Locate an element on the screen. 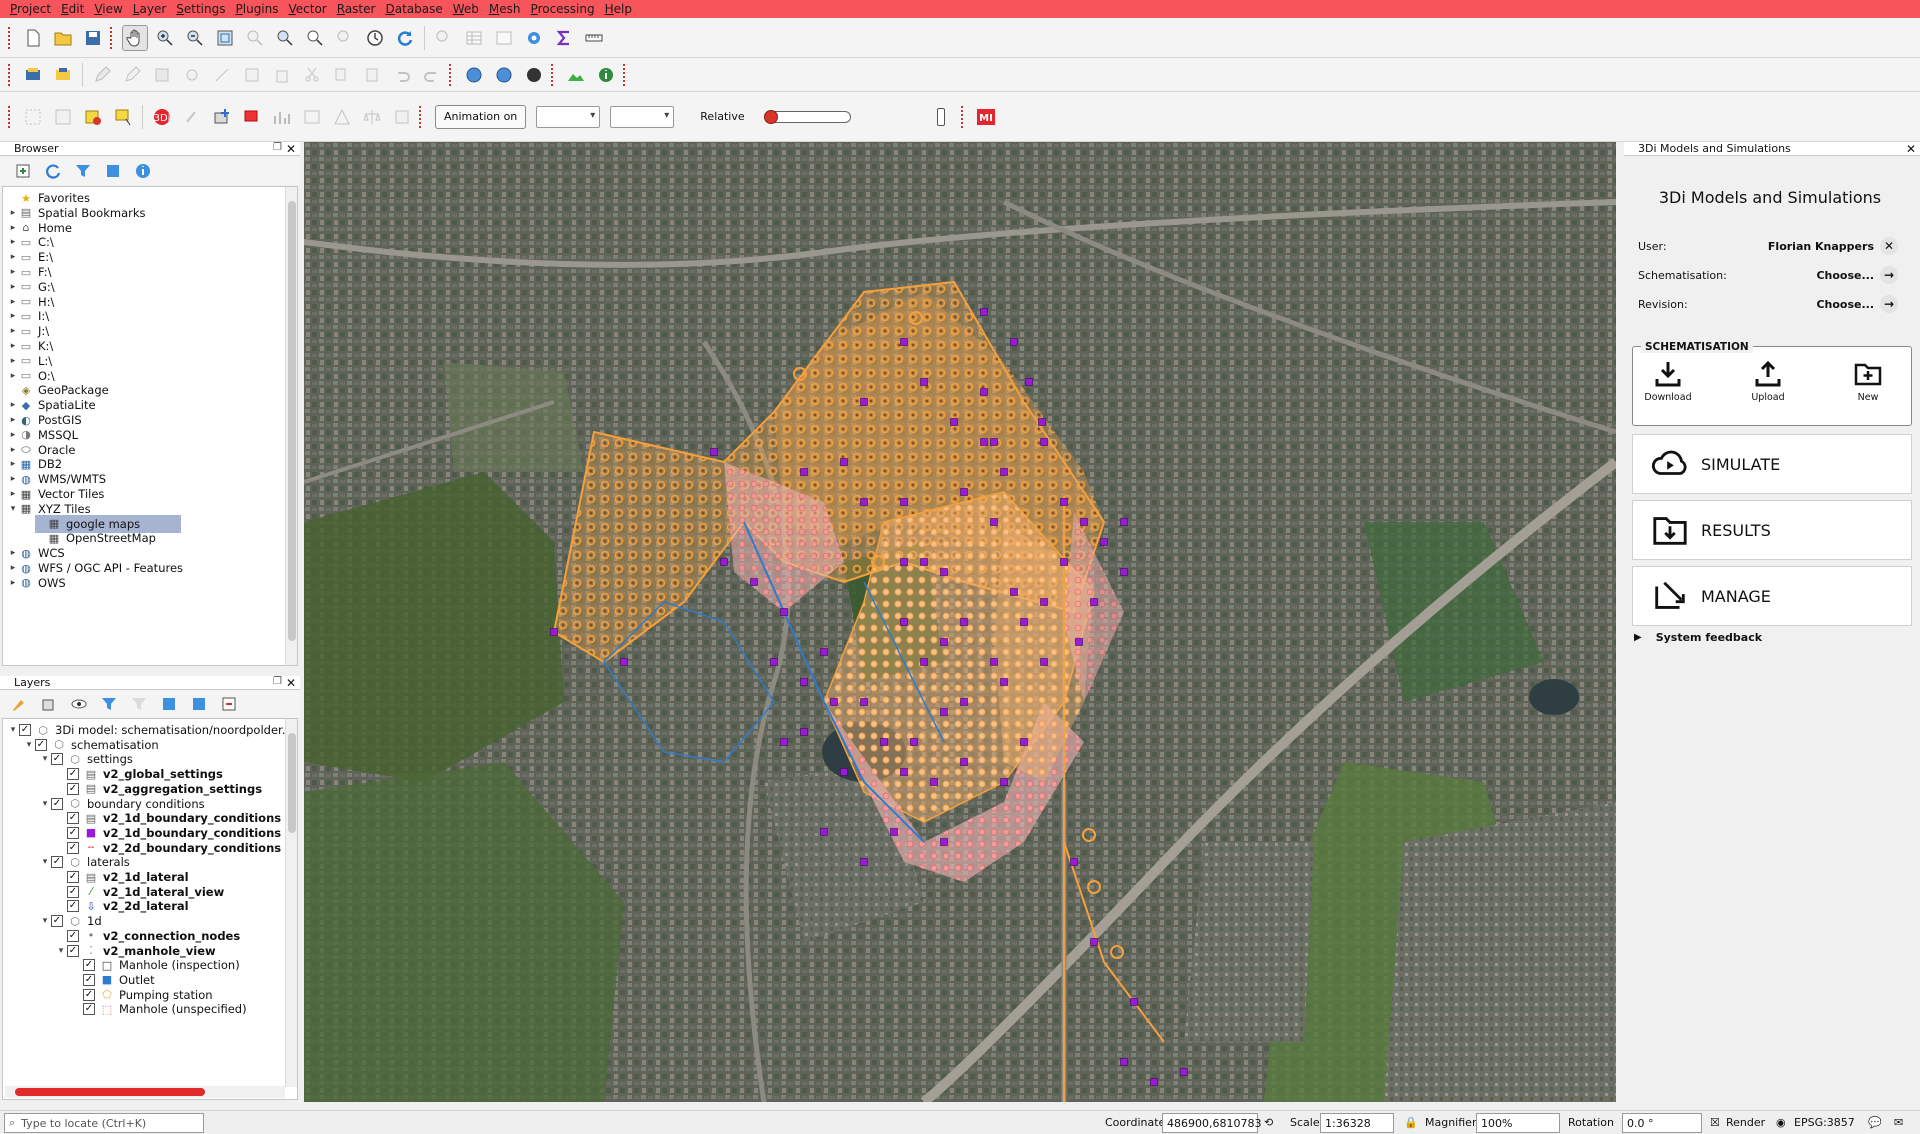 The image size is (1920, 1134). menu-project: Project is located at coordinates (30, 9).